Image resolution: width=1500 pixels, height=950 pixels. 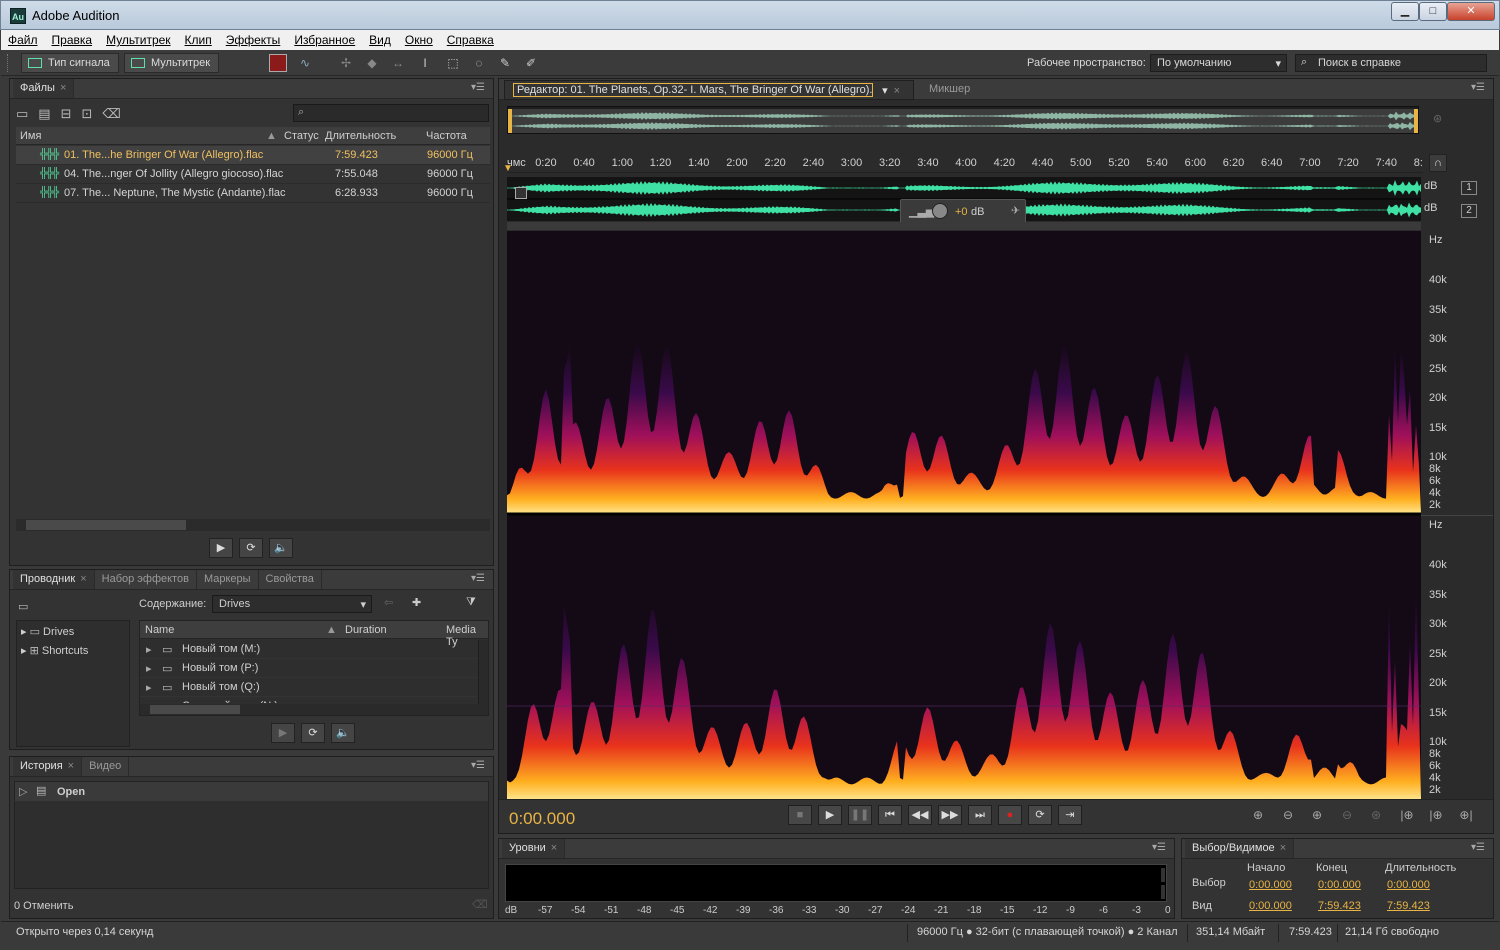 I want to click on pin-icon: ✈, so click(x=1015, y=210).